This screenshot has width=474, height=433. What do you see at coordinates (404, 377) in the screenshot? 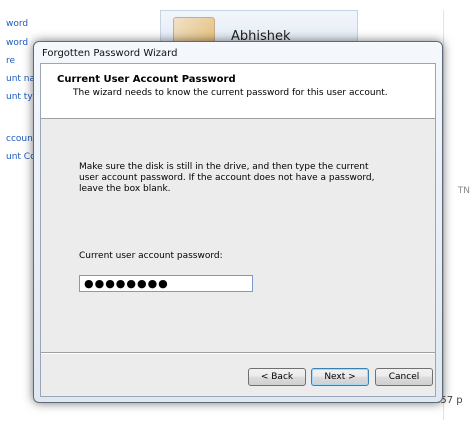
I see `cancel-button: Cancel` at bounding box center [404, 377].